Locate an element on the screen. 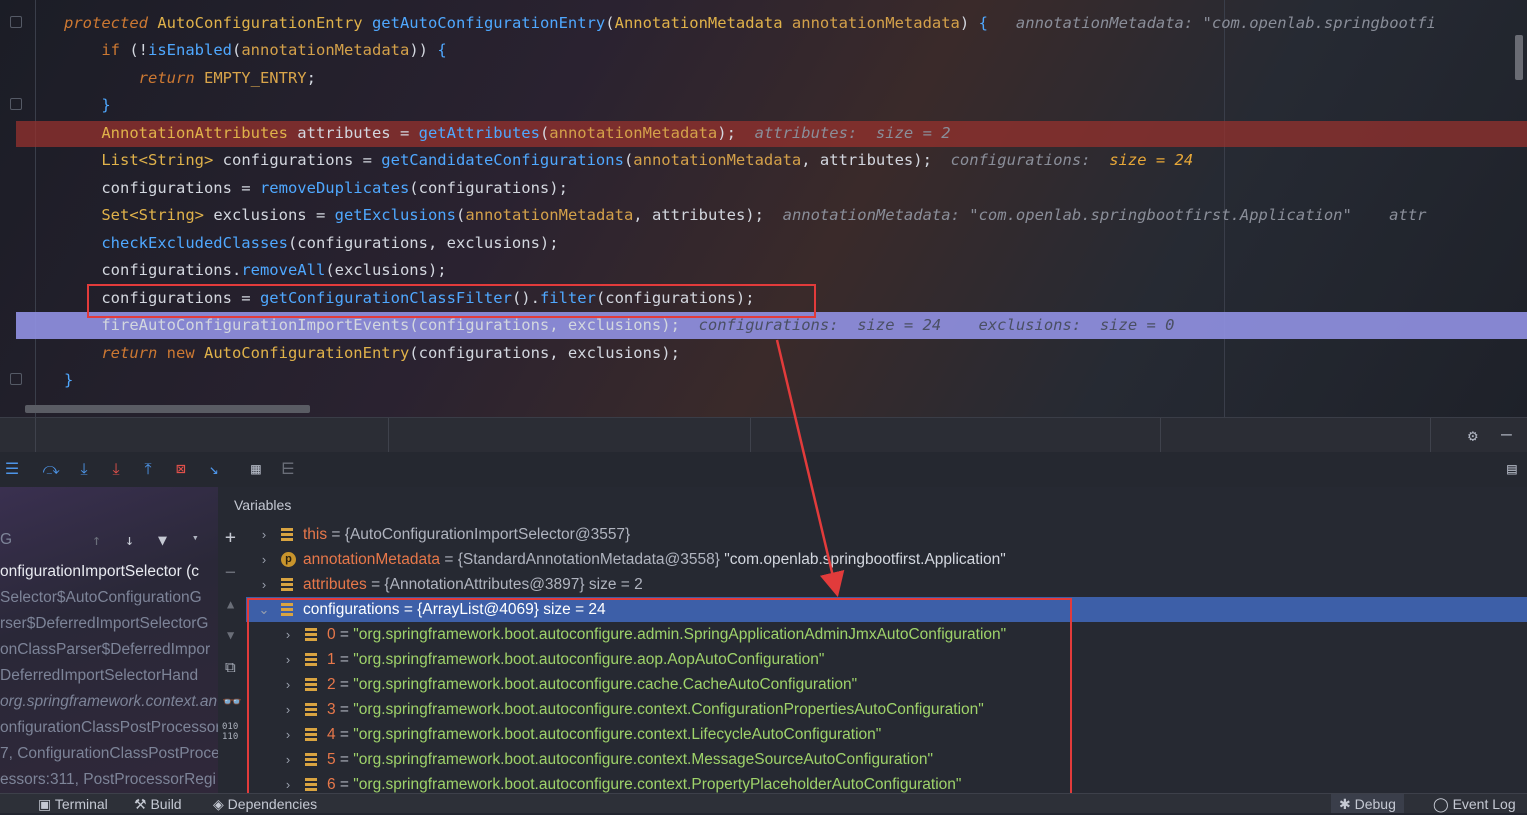 The width and height of the screenshot is (1527, 815). binary-icon: 010 110 is located at coordinates (230, 732).